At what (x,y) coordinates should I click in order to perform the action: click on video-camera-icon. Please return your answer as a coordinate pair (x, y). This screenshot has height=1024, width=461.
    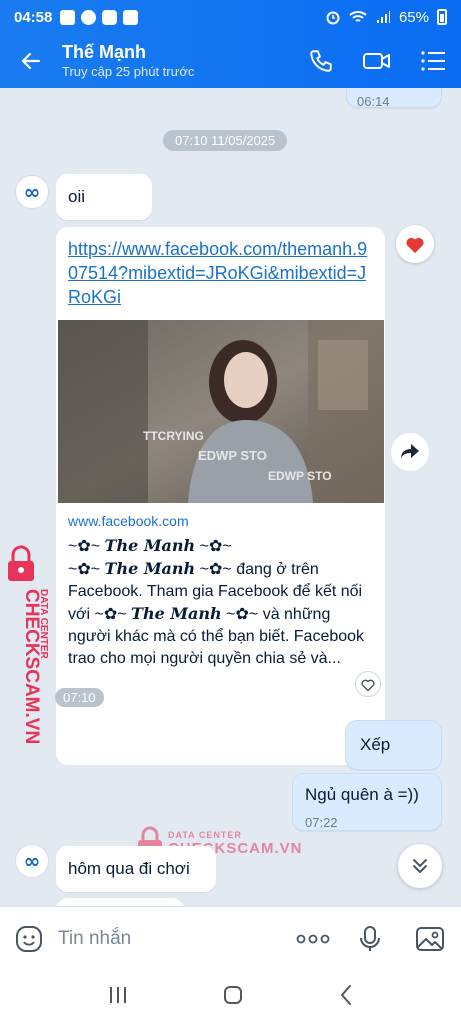
    Looking at the image, I should click on (376, 61).